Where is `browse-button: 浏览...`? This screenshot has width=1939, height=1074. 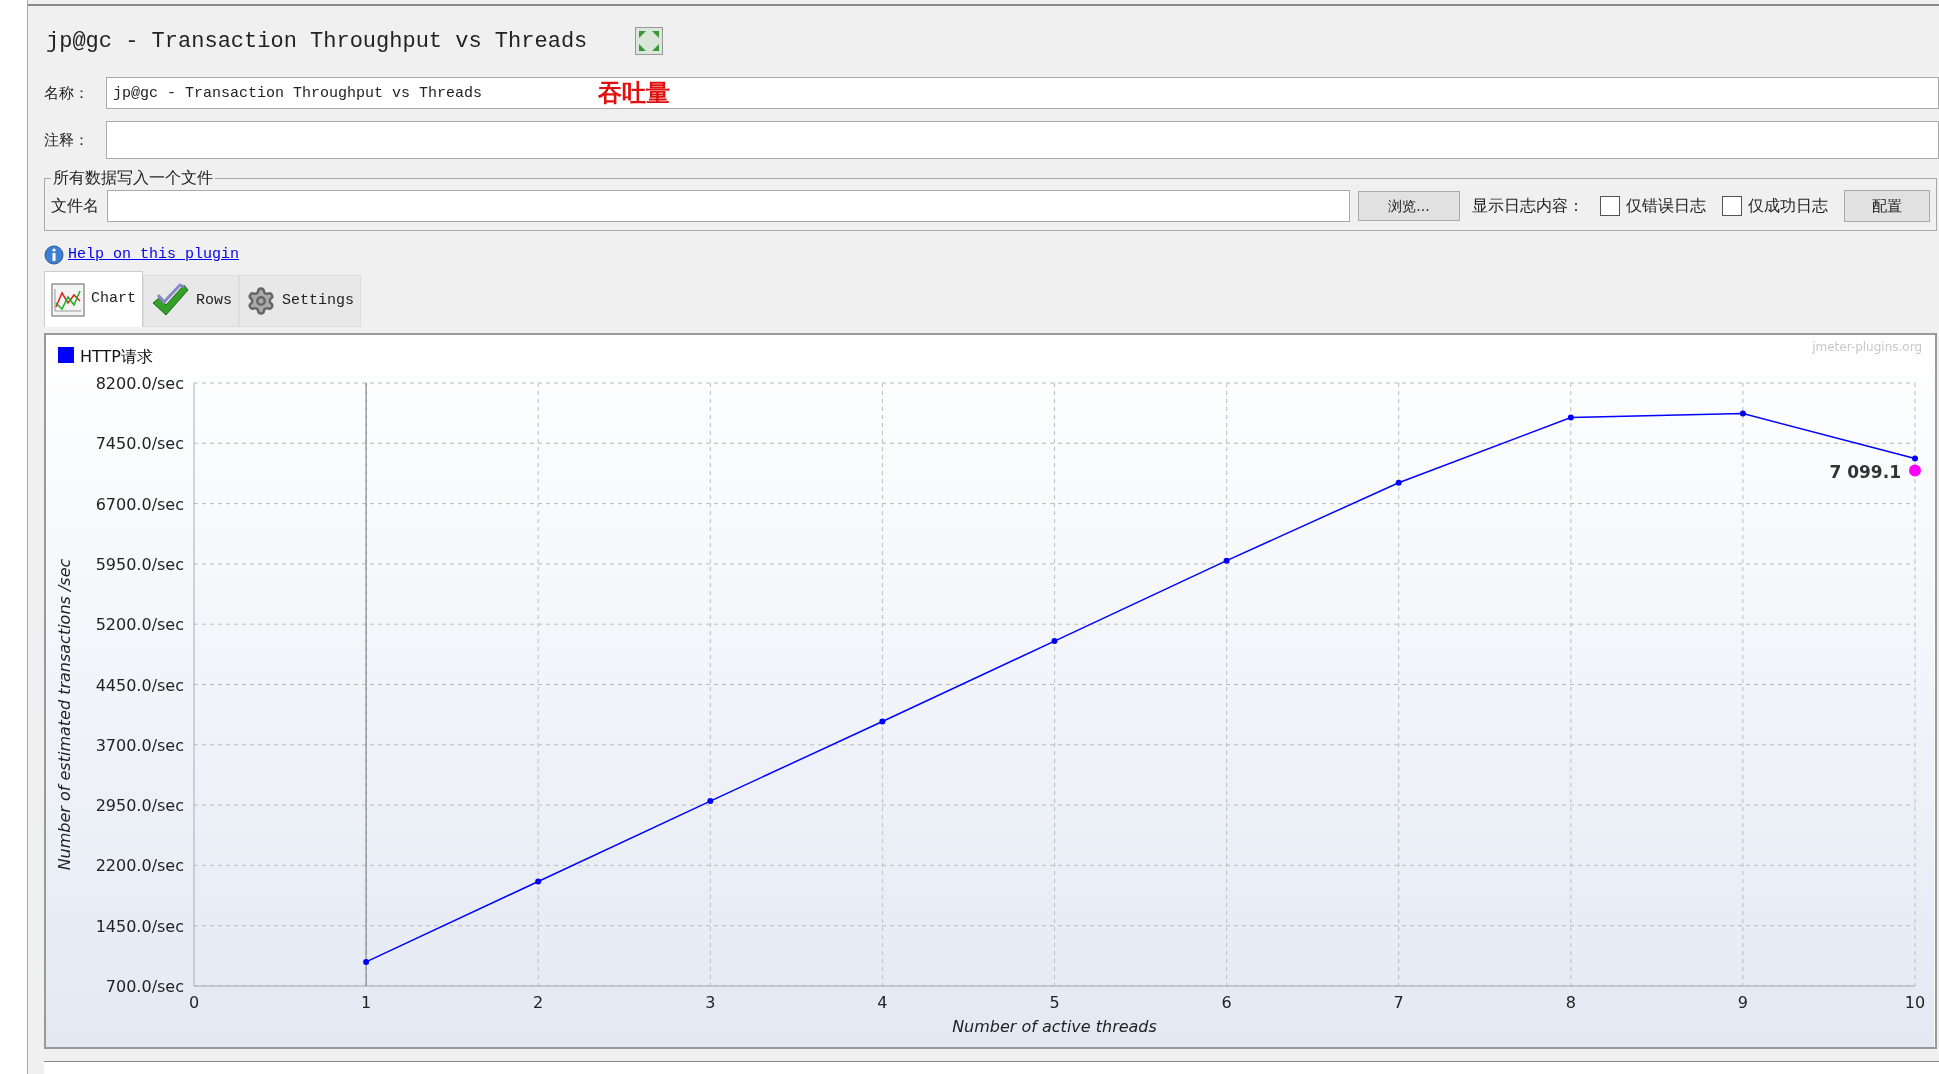 browse-button: 浏览... is located at coordinates (1409, 206).